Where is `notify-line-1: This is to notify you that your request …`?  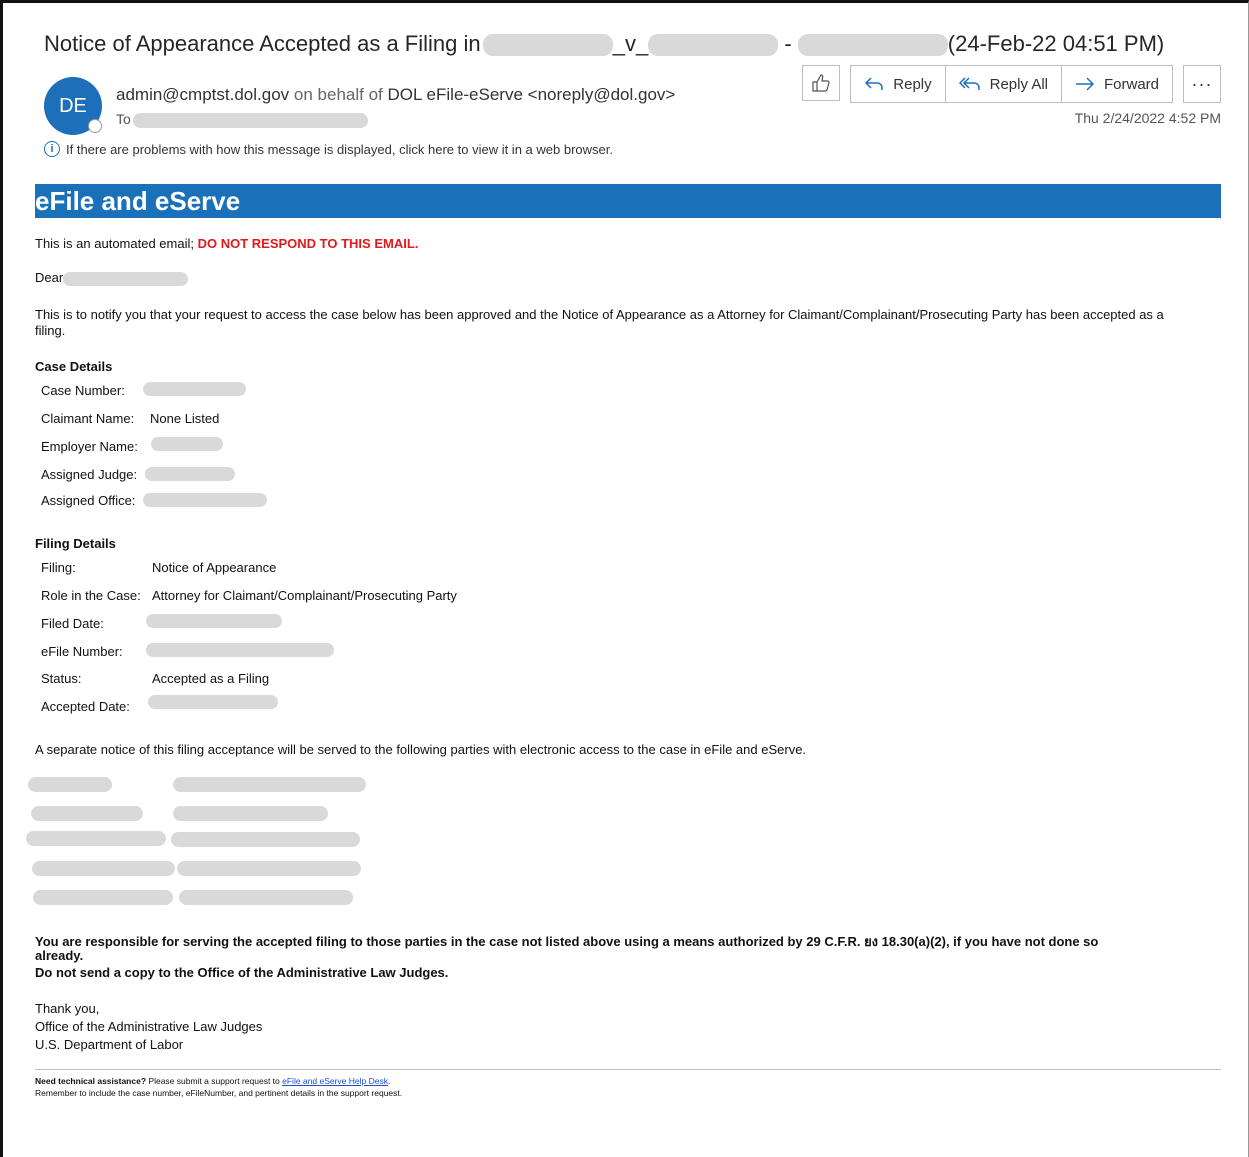 notify-line-1: This is to notify you that your request … is located at coordinates (599, 314).